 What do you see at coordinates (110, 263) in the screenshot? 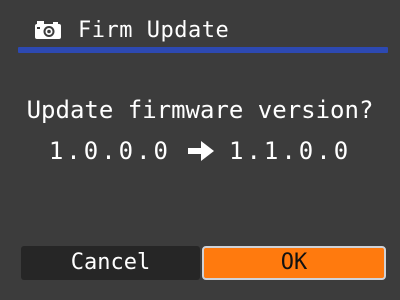
I see `cancel-button: Cancel` at bounding box center [110, 263].